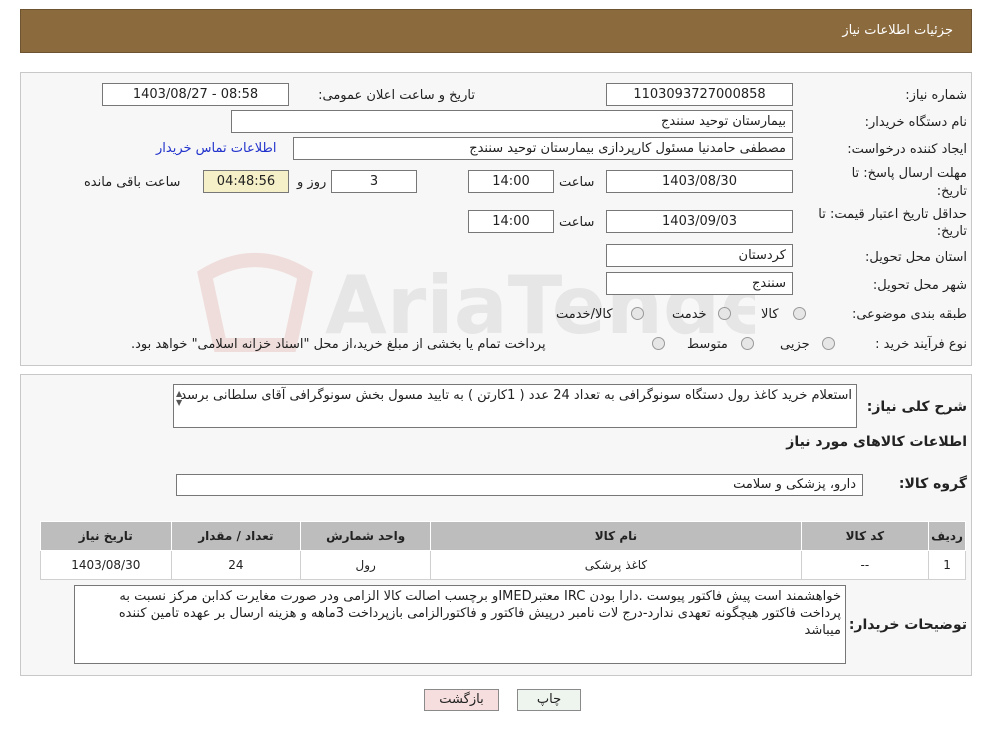 The image size is (985, 733). What do you see at coordinates (236, 565) in the screenshot?
I see `cell-qty: 24` at bounding box center [236, 565].